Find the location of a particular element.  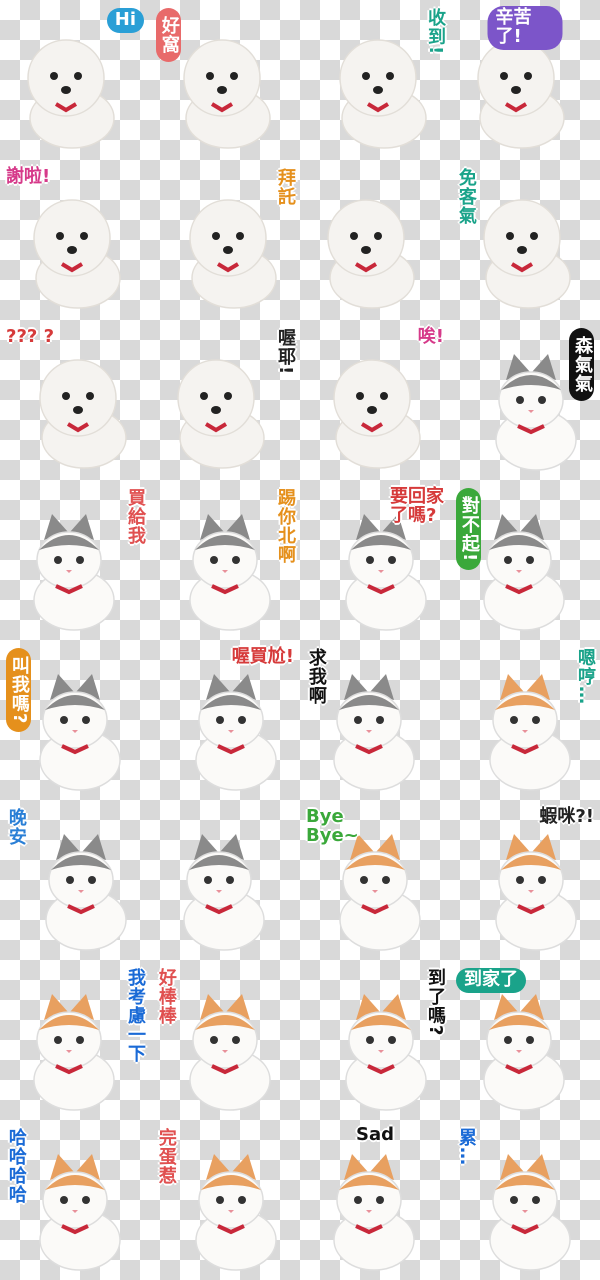

sticker-cell: 謝啦! is located at coordinates (75, 240).